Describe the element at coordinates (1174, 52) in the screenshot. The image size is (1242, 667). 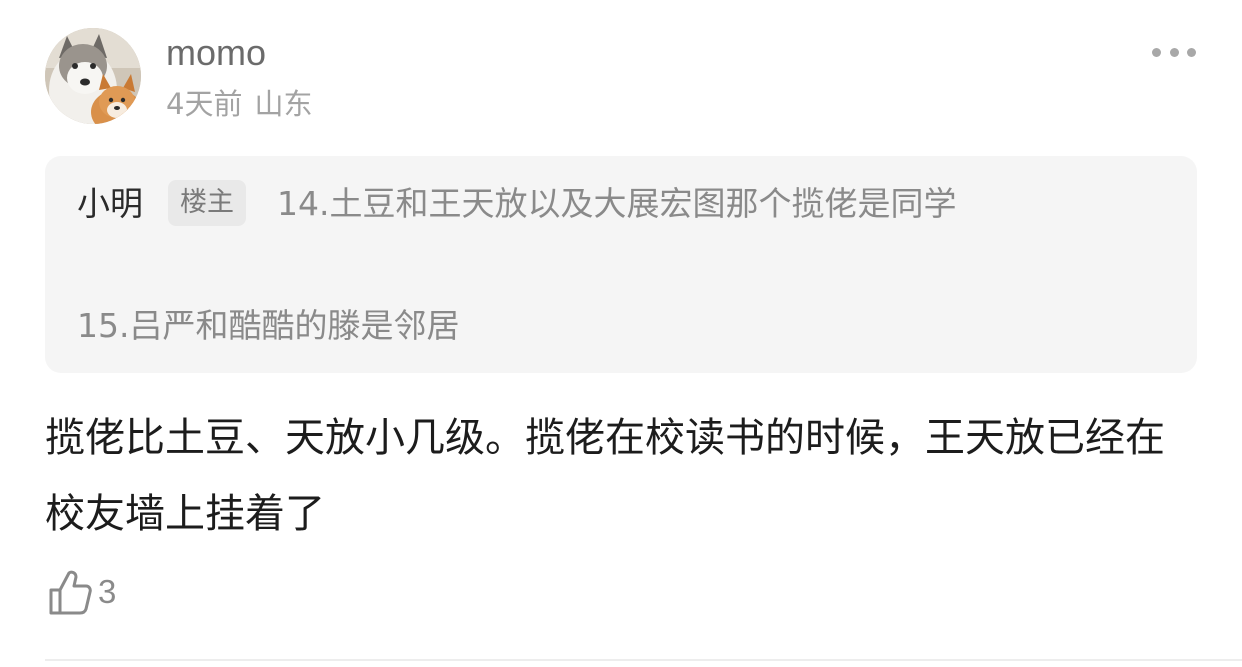
I see `more-dots-icon` at that location.